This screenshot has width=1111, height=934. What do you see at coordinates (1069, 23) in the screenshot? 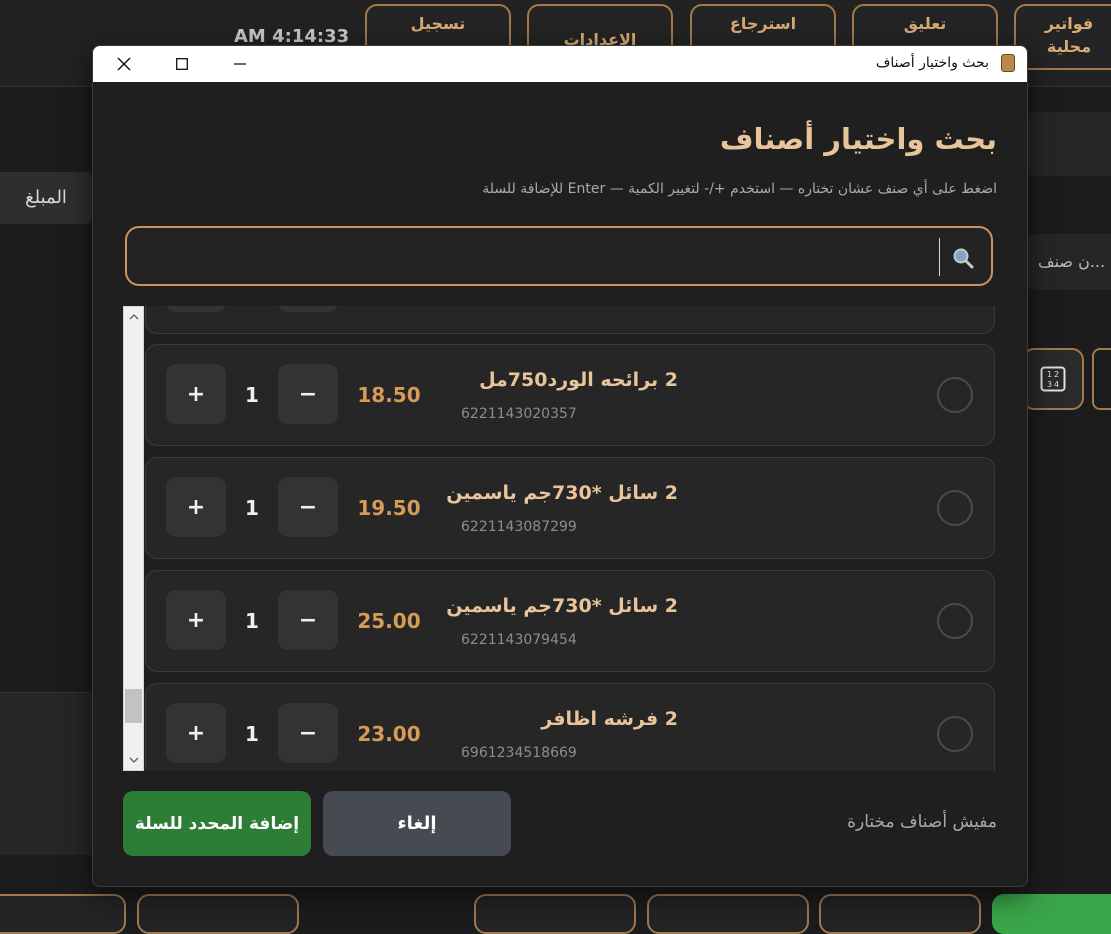
I see `tab-label: فواتير` at bounding box center [1069, 23].